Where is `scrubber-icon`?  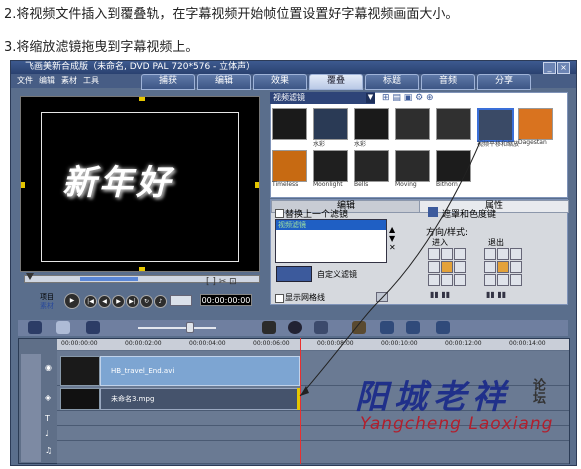 scrubber-icon is located at coordinates (30, 276).